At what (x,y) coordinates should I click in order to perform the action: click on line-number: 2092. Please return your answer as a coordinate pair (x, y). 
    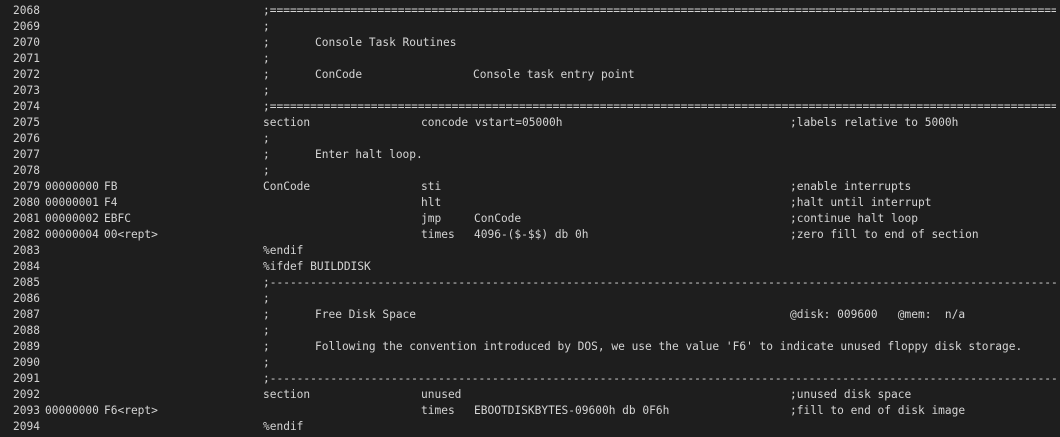
    Looking at the image, I should click on (26, 394).